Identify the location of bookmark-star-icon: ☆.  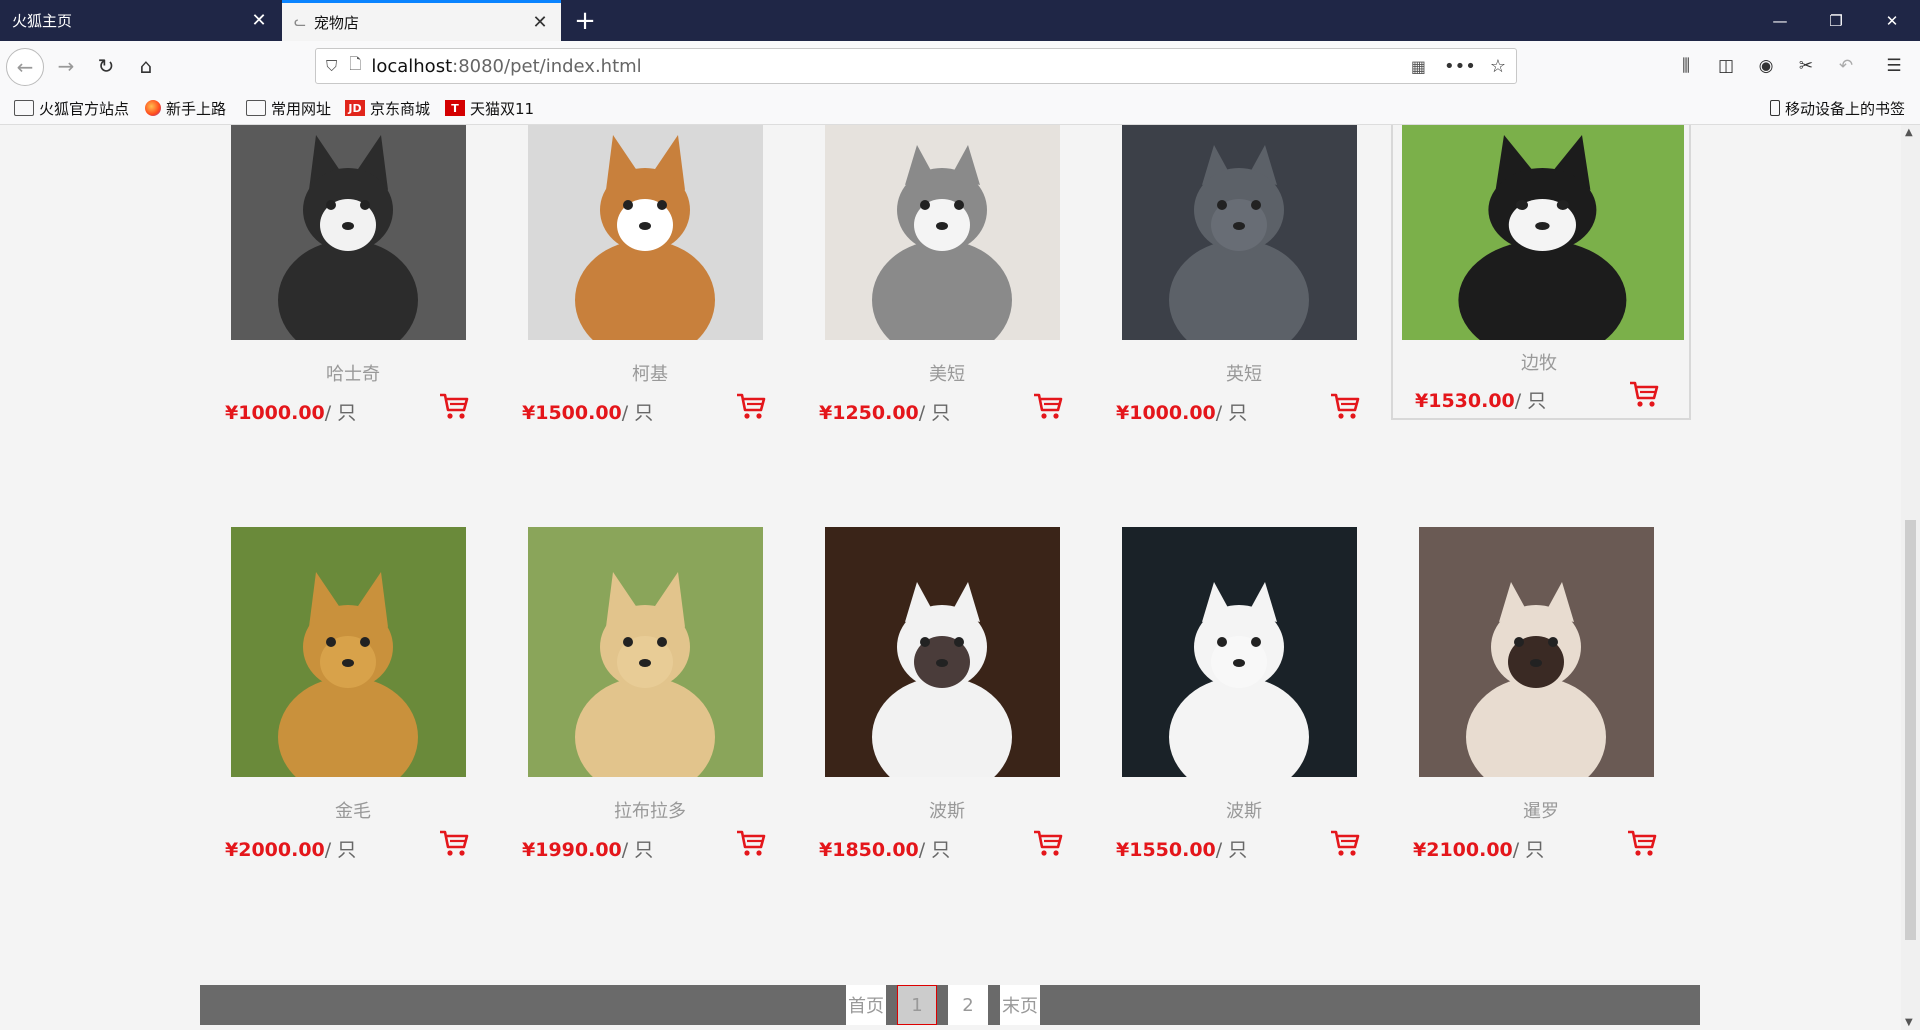
(1498, 66).